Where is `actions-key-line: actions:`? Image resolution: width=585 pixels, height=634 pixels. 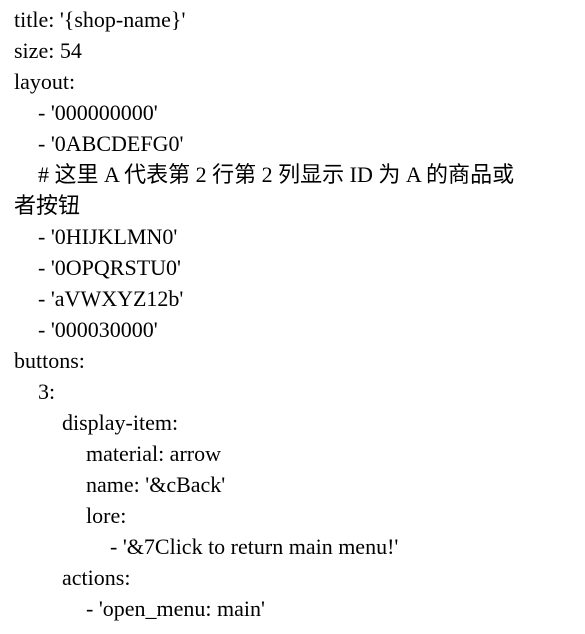
actions-key-line: actions: is located at coordinates (96, 577).